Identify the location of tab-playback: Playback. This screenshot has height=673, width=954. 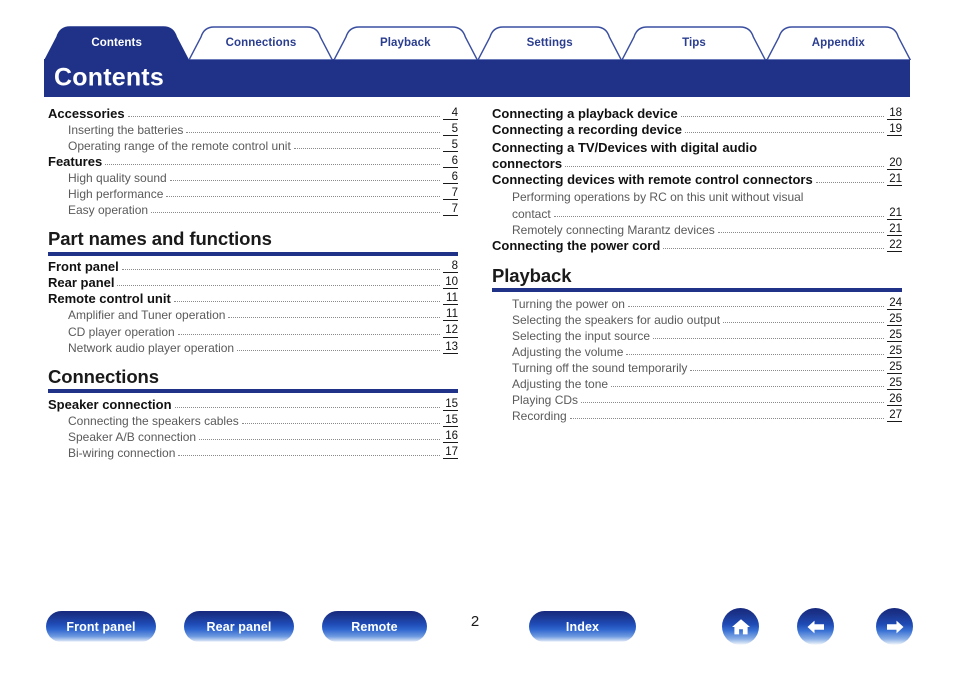
(405, 43).